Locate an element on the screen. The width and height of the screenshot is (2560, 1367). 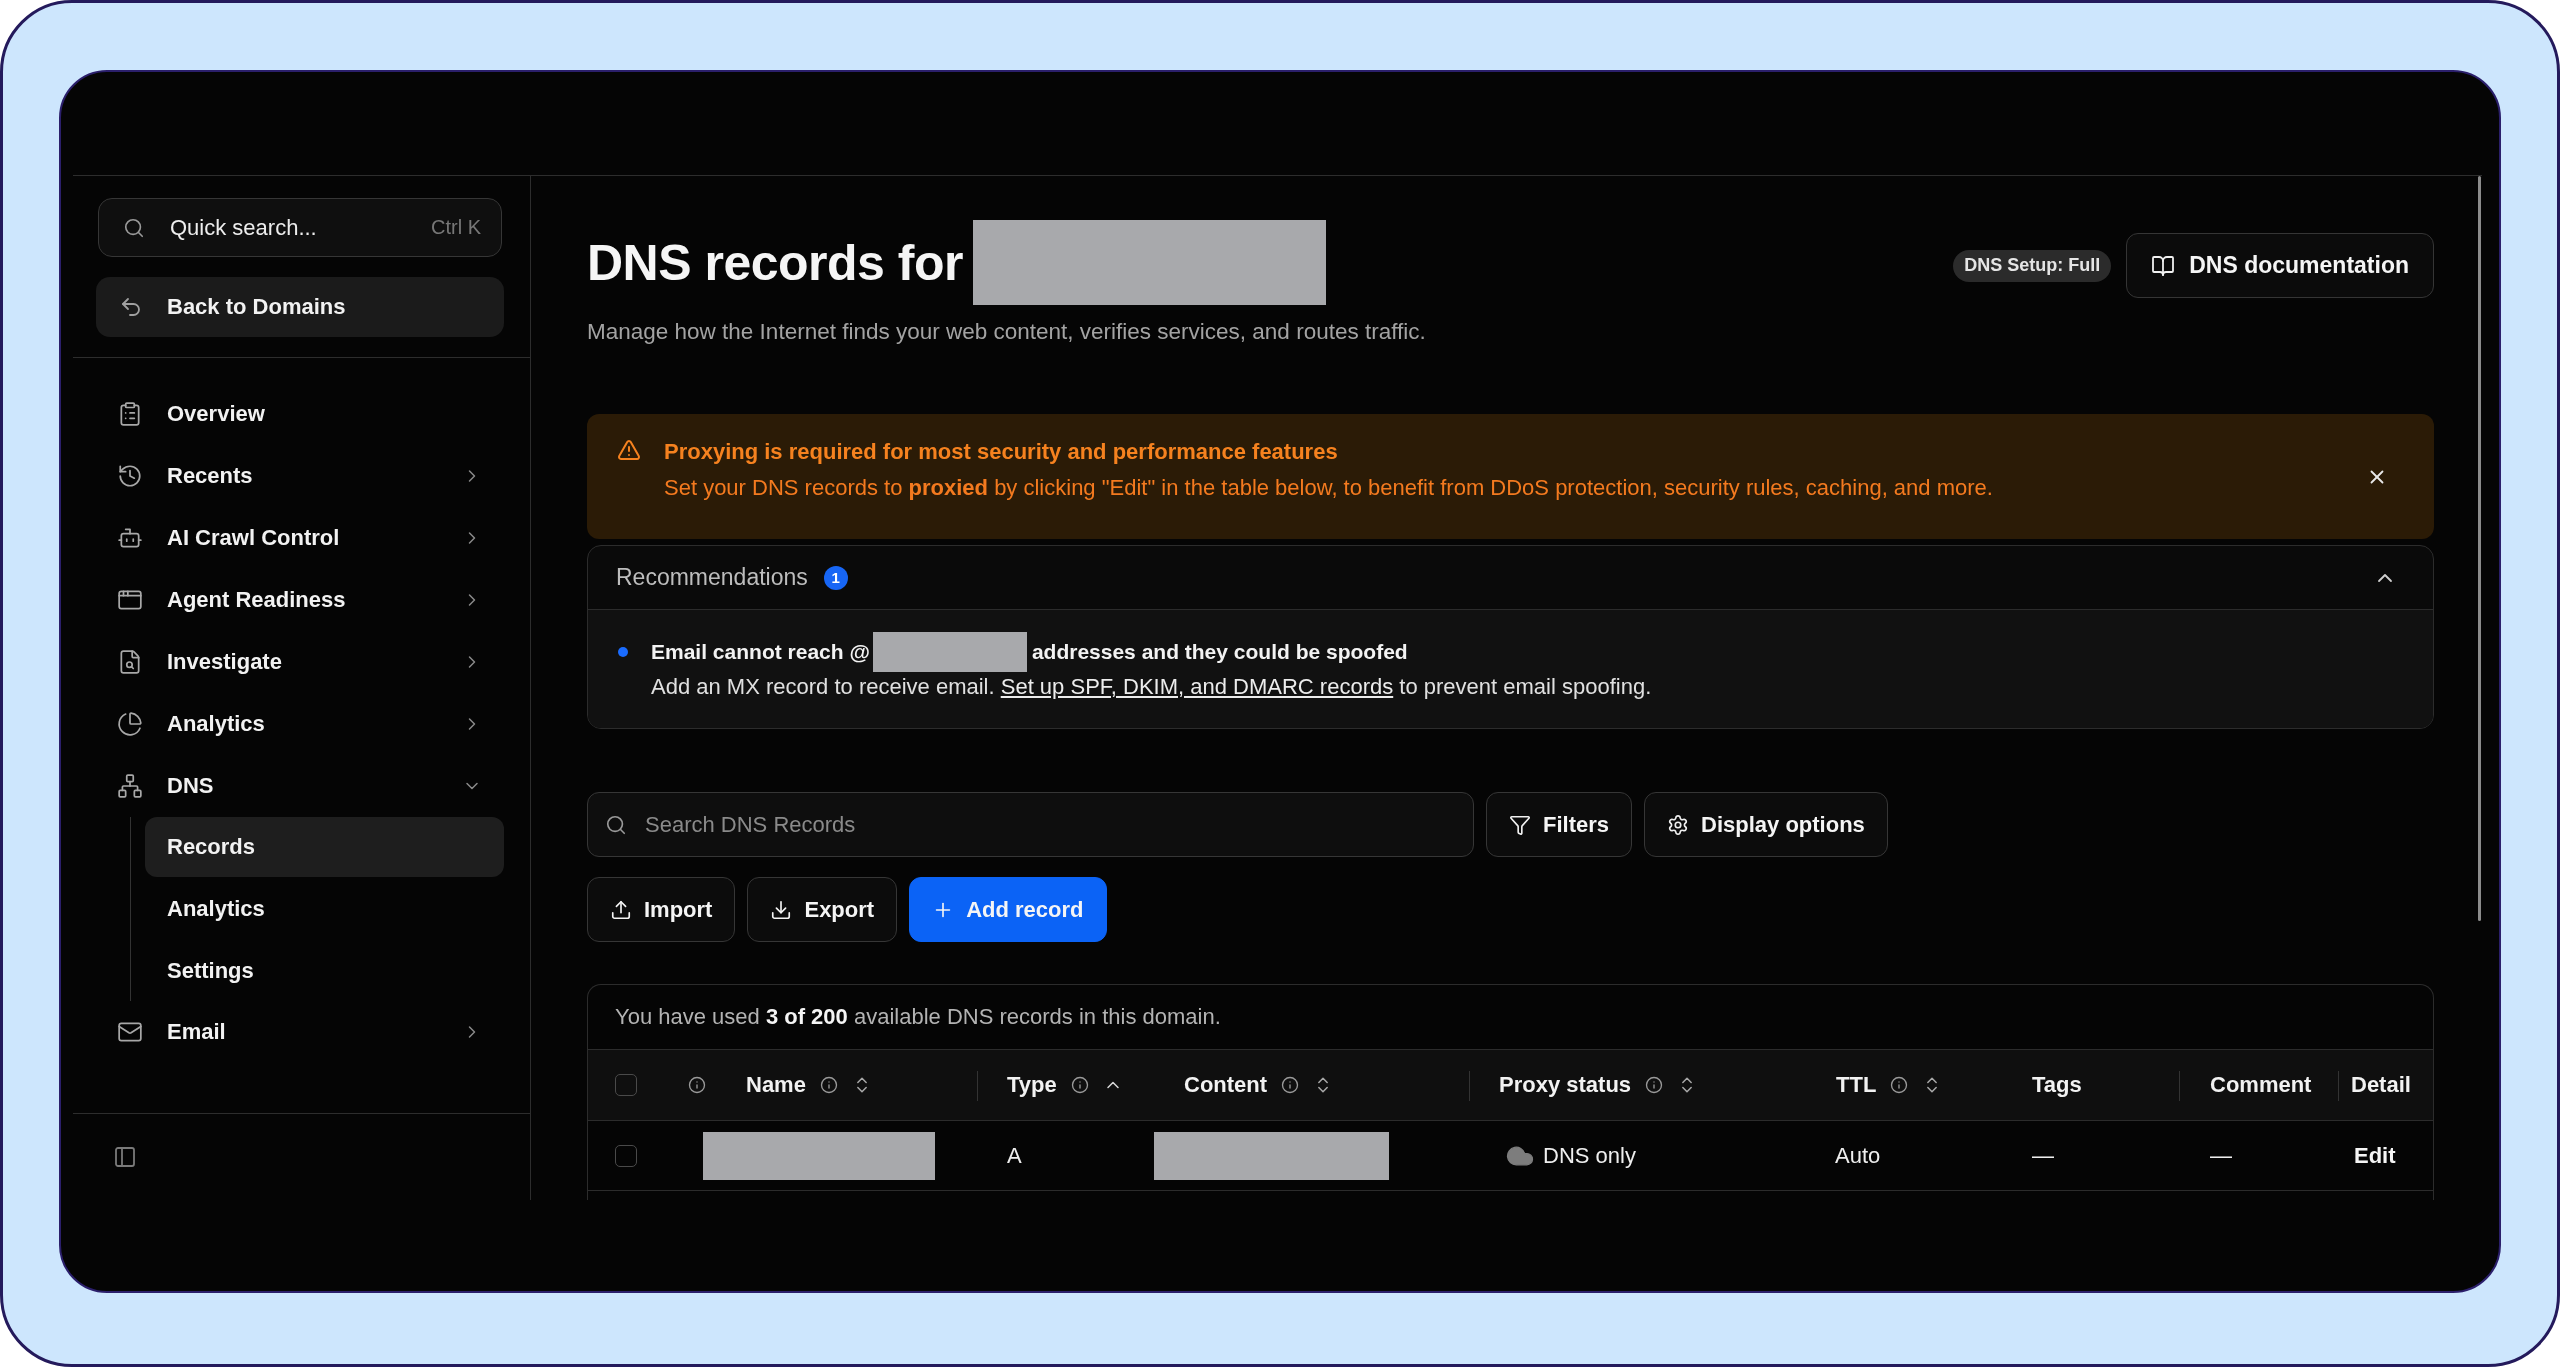
clipboard-icon is located at coordinates (130, 414).